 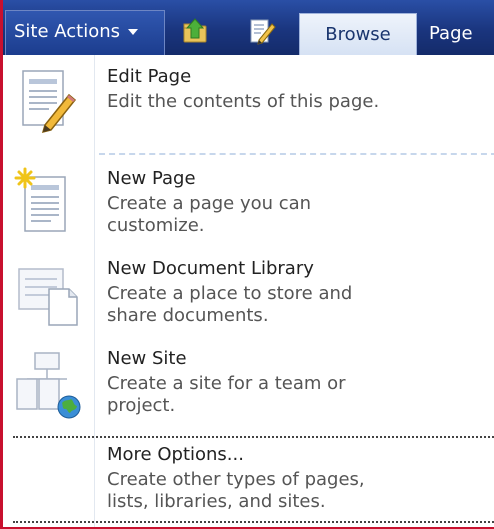 What do you see at coordinates (147, 358) in the screenshot?
I see `menu-item-title: New Site` at bounding box center [147, 358].